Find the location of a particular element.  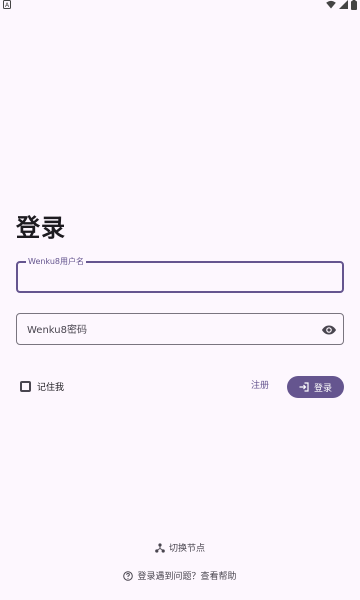

password-input is located at coordinates (167, 330).